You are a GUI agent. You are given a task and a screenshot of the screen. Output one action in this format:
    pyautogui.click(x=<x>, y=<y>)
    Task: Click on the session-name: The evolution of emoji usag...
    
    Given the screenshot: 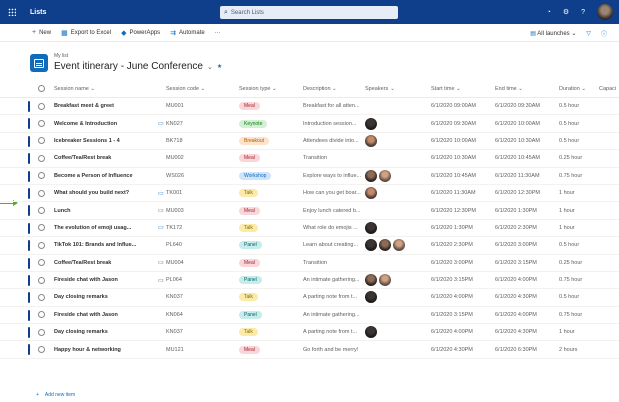 What is the action you would take?
    pyautogui.click(x=102, y=228)
    